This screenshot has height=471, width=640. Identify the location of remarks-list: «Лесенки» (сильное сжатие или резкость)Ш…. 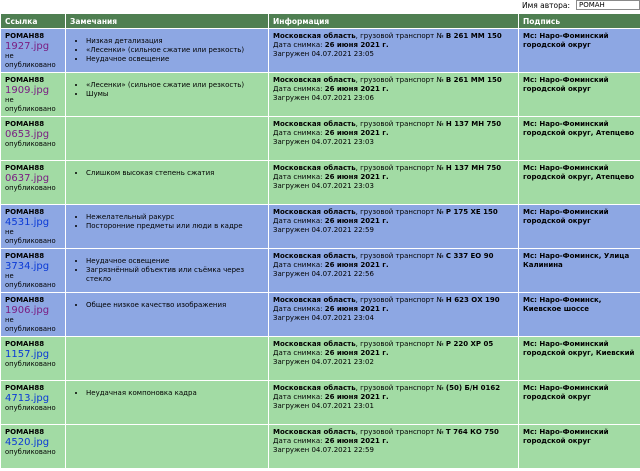
(167, 90).